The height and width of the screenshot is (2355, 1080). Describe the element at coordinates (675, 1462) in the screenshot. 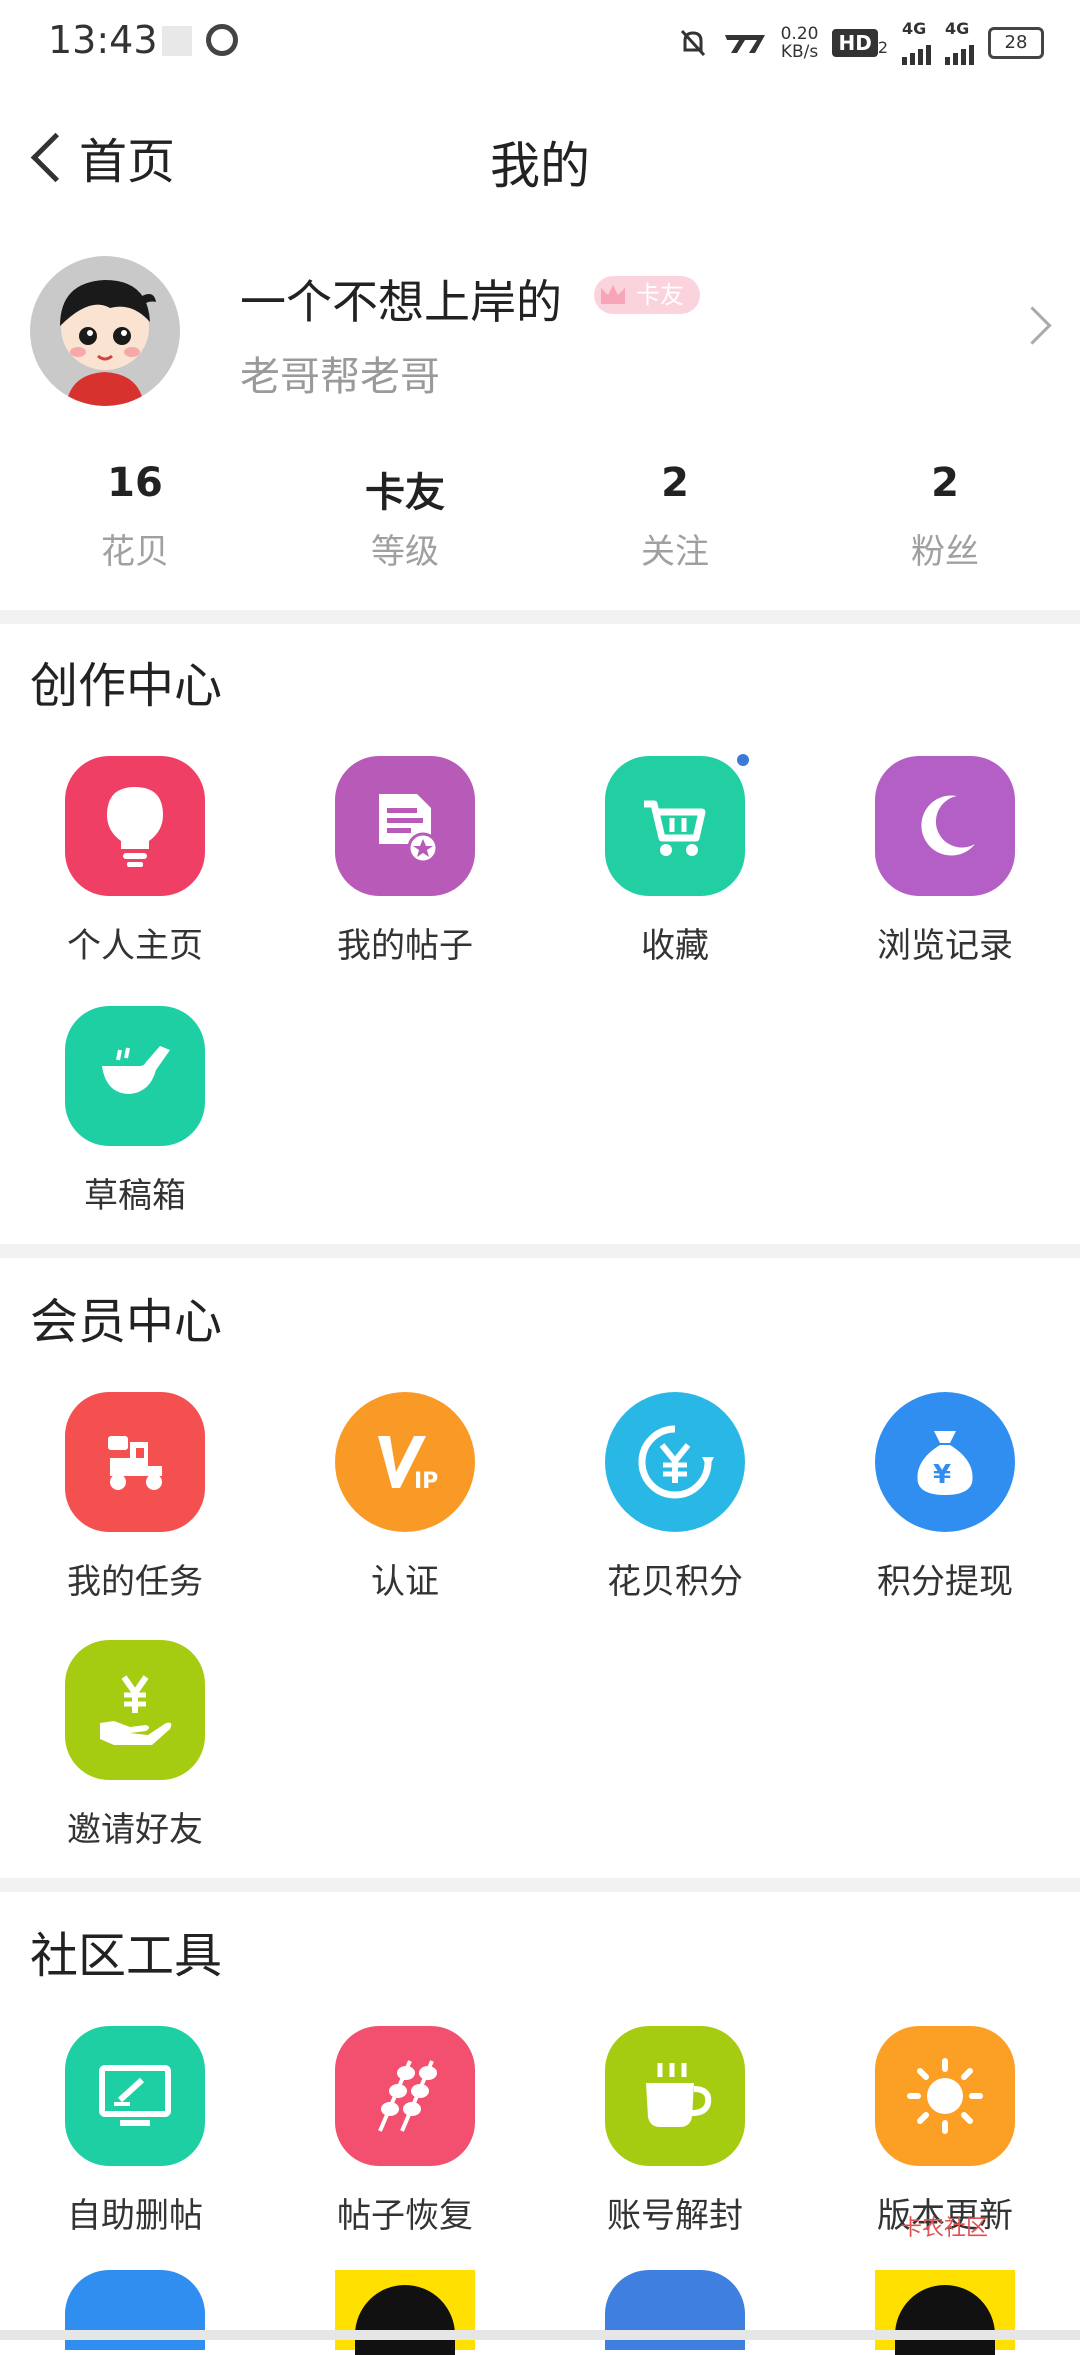

I see `yen-cycle-icon` at that location.